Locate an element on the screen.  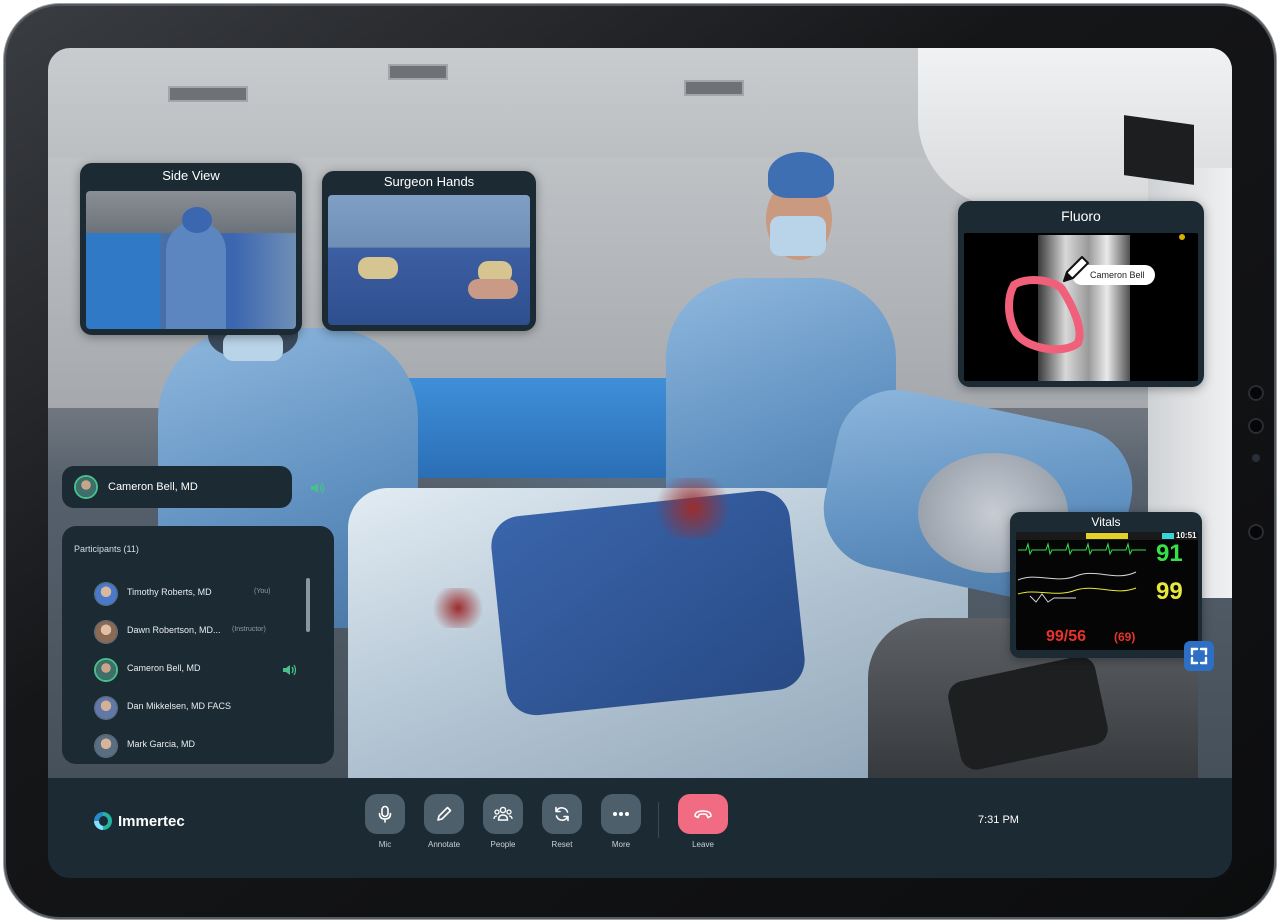
more-control: More is located at coordinates (621, 821).